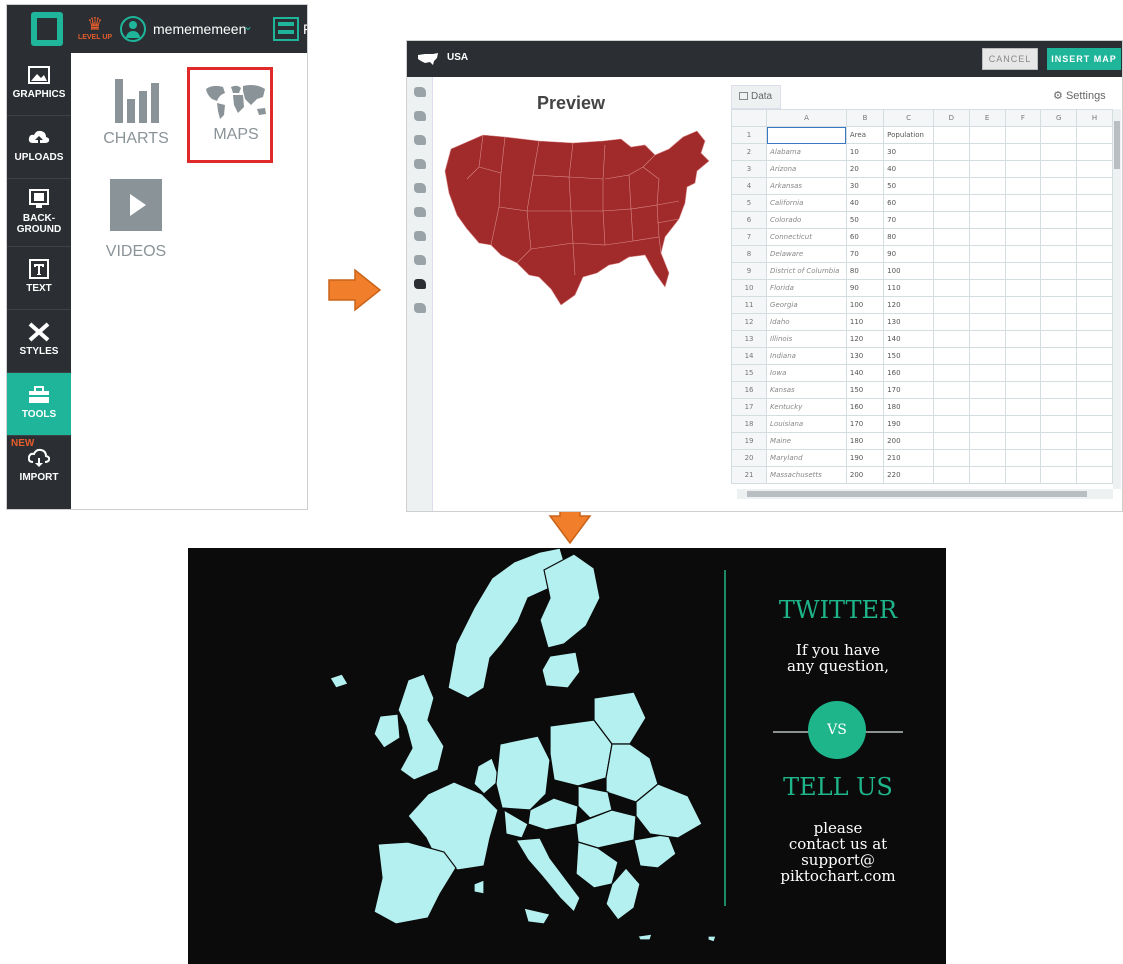 The height and width of the screenshot is (964, 1123). I want to click on table-cell: 30, so click(865, 186).